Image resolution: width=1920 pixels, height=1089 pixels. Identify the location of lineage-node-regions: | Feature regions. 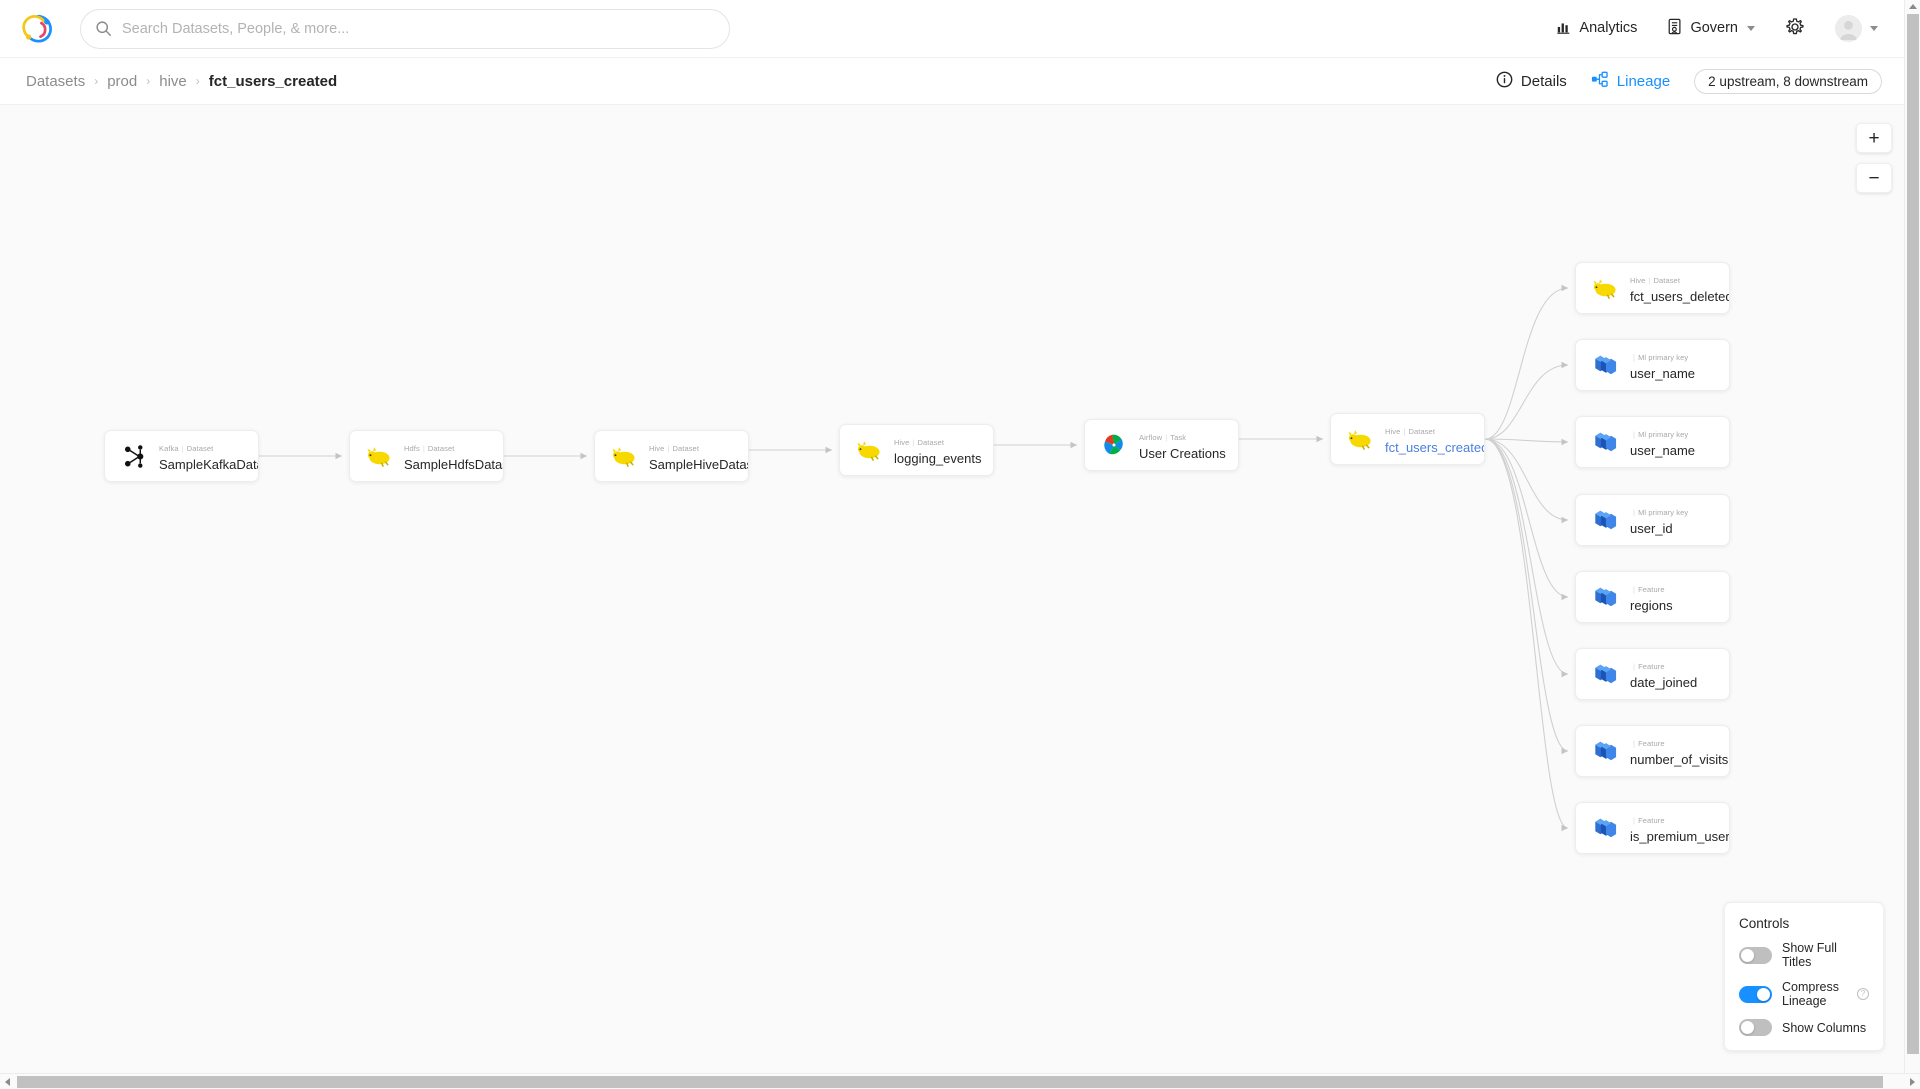
(1652, 597).